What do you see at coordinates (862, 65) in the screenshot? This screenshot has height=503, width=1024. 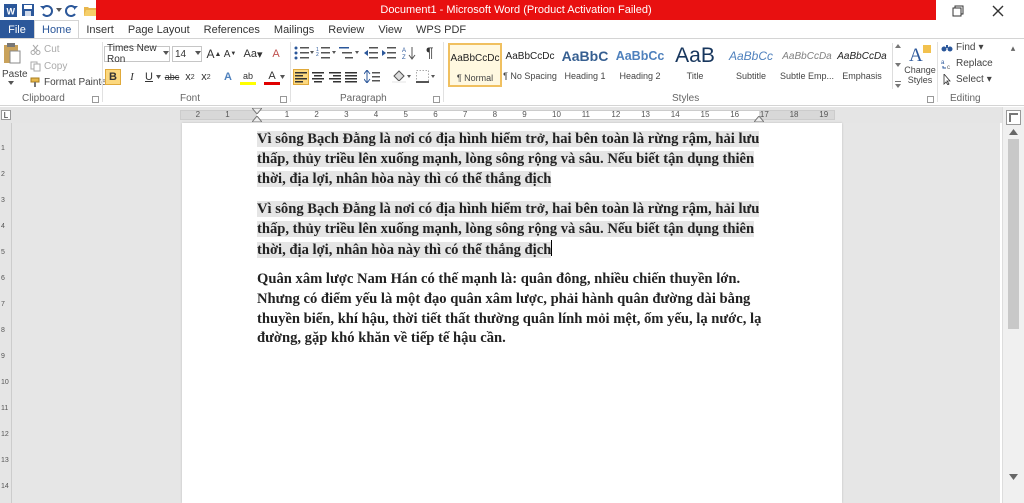 I see `style-emphasis: AaBbCcDa Emphasis` at bounding box center [862, 65].